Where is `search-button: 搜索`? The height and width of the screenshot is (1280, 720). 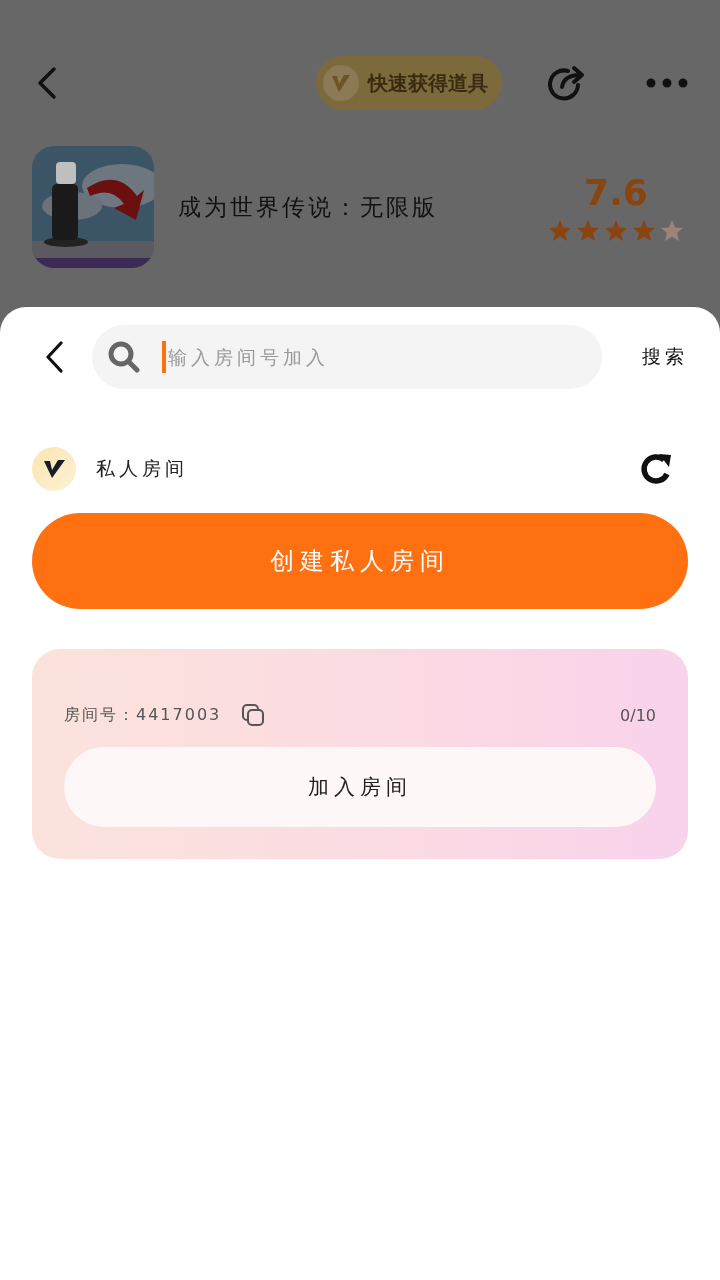 search-button: 搜索 is located at coordinates (650, 357).